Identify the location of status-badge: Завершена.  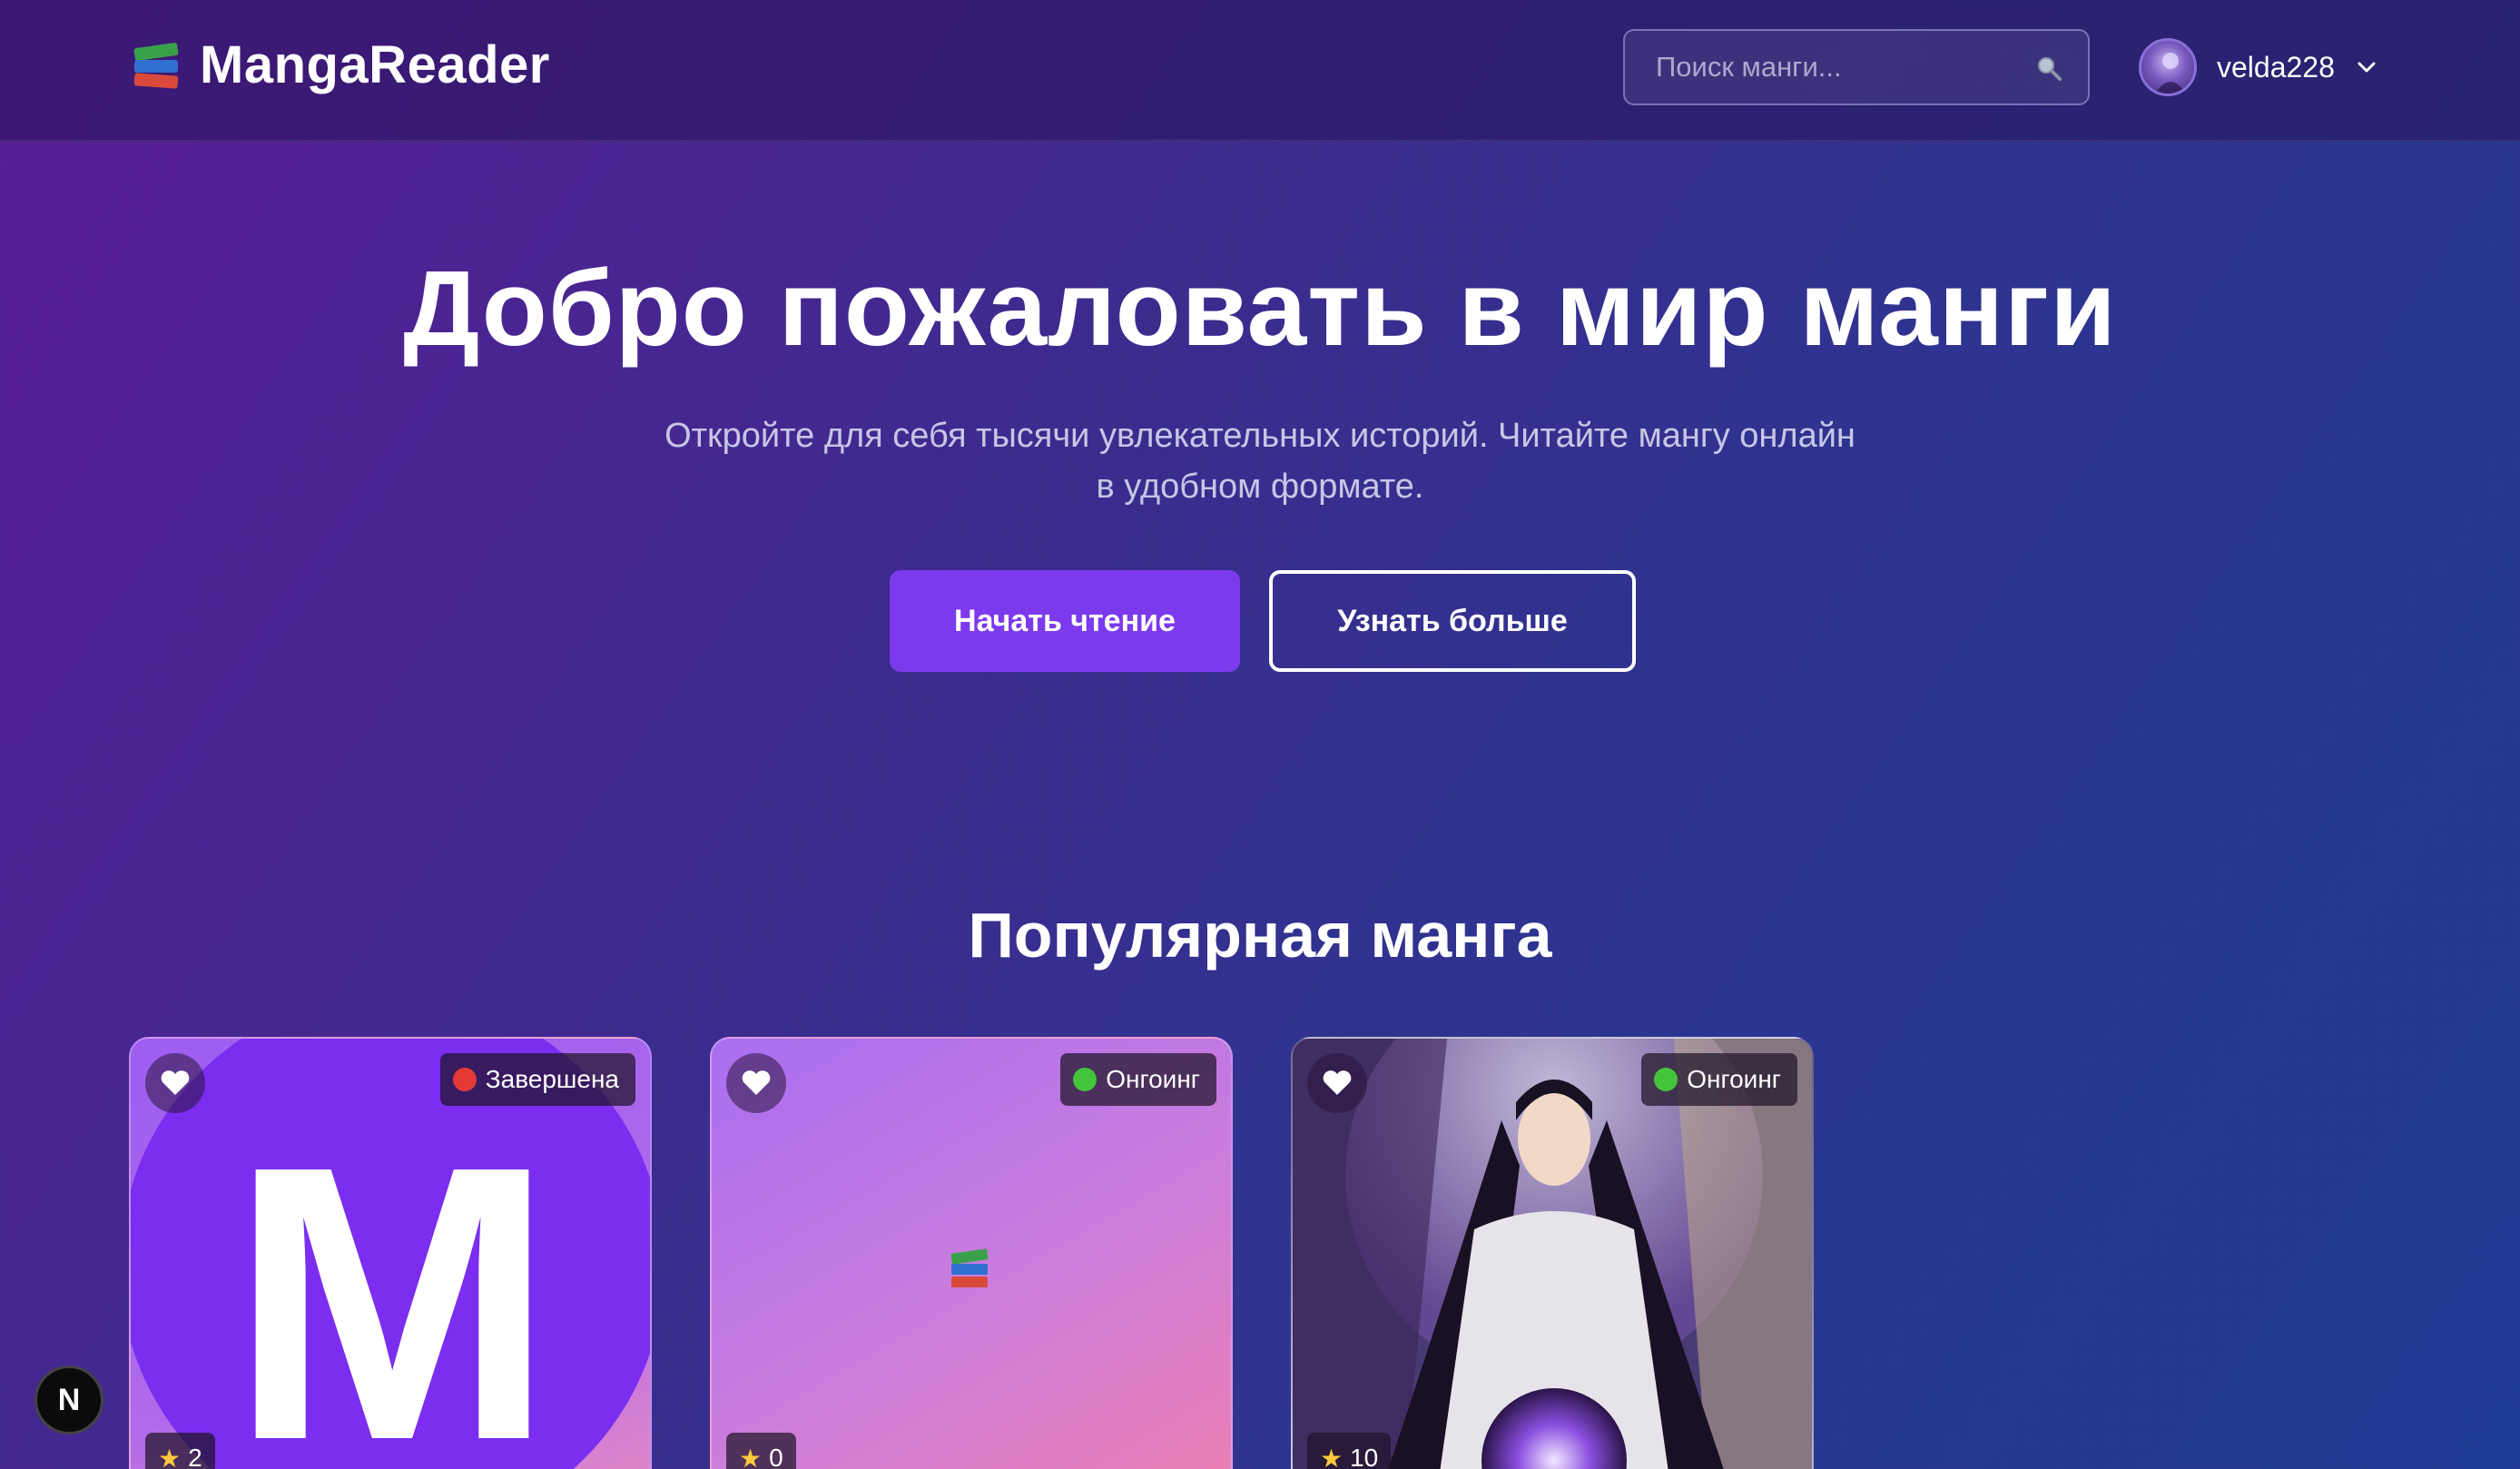
(537, 1079).